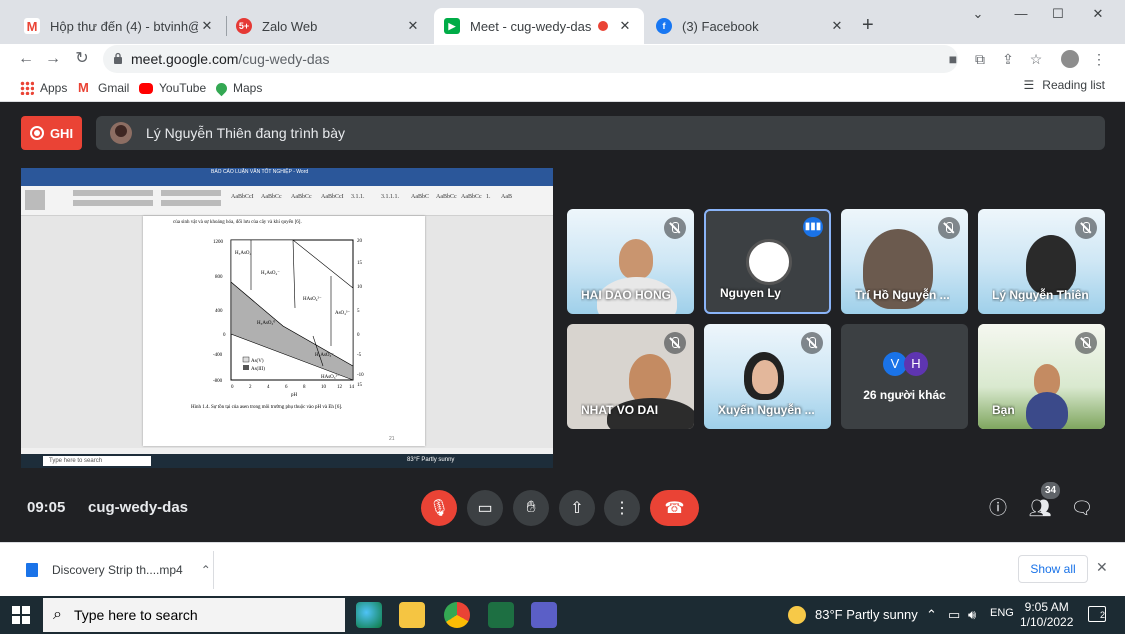 Image resolution: width=1125 pixels, height=634 pixels. What do you see at coordinates (1098, 14) in the screenshot?
I see `close-window-button: ✕` at bounding box center [1098, 14].